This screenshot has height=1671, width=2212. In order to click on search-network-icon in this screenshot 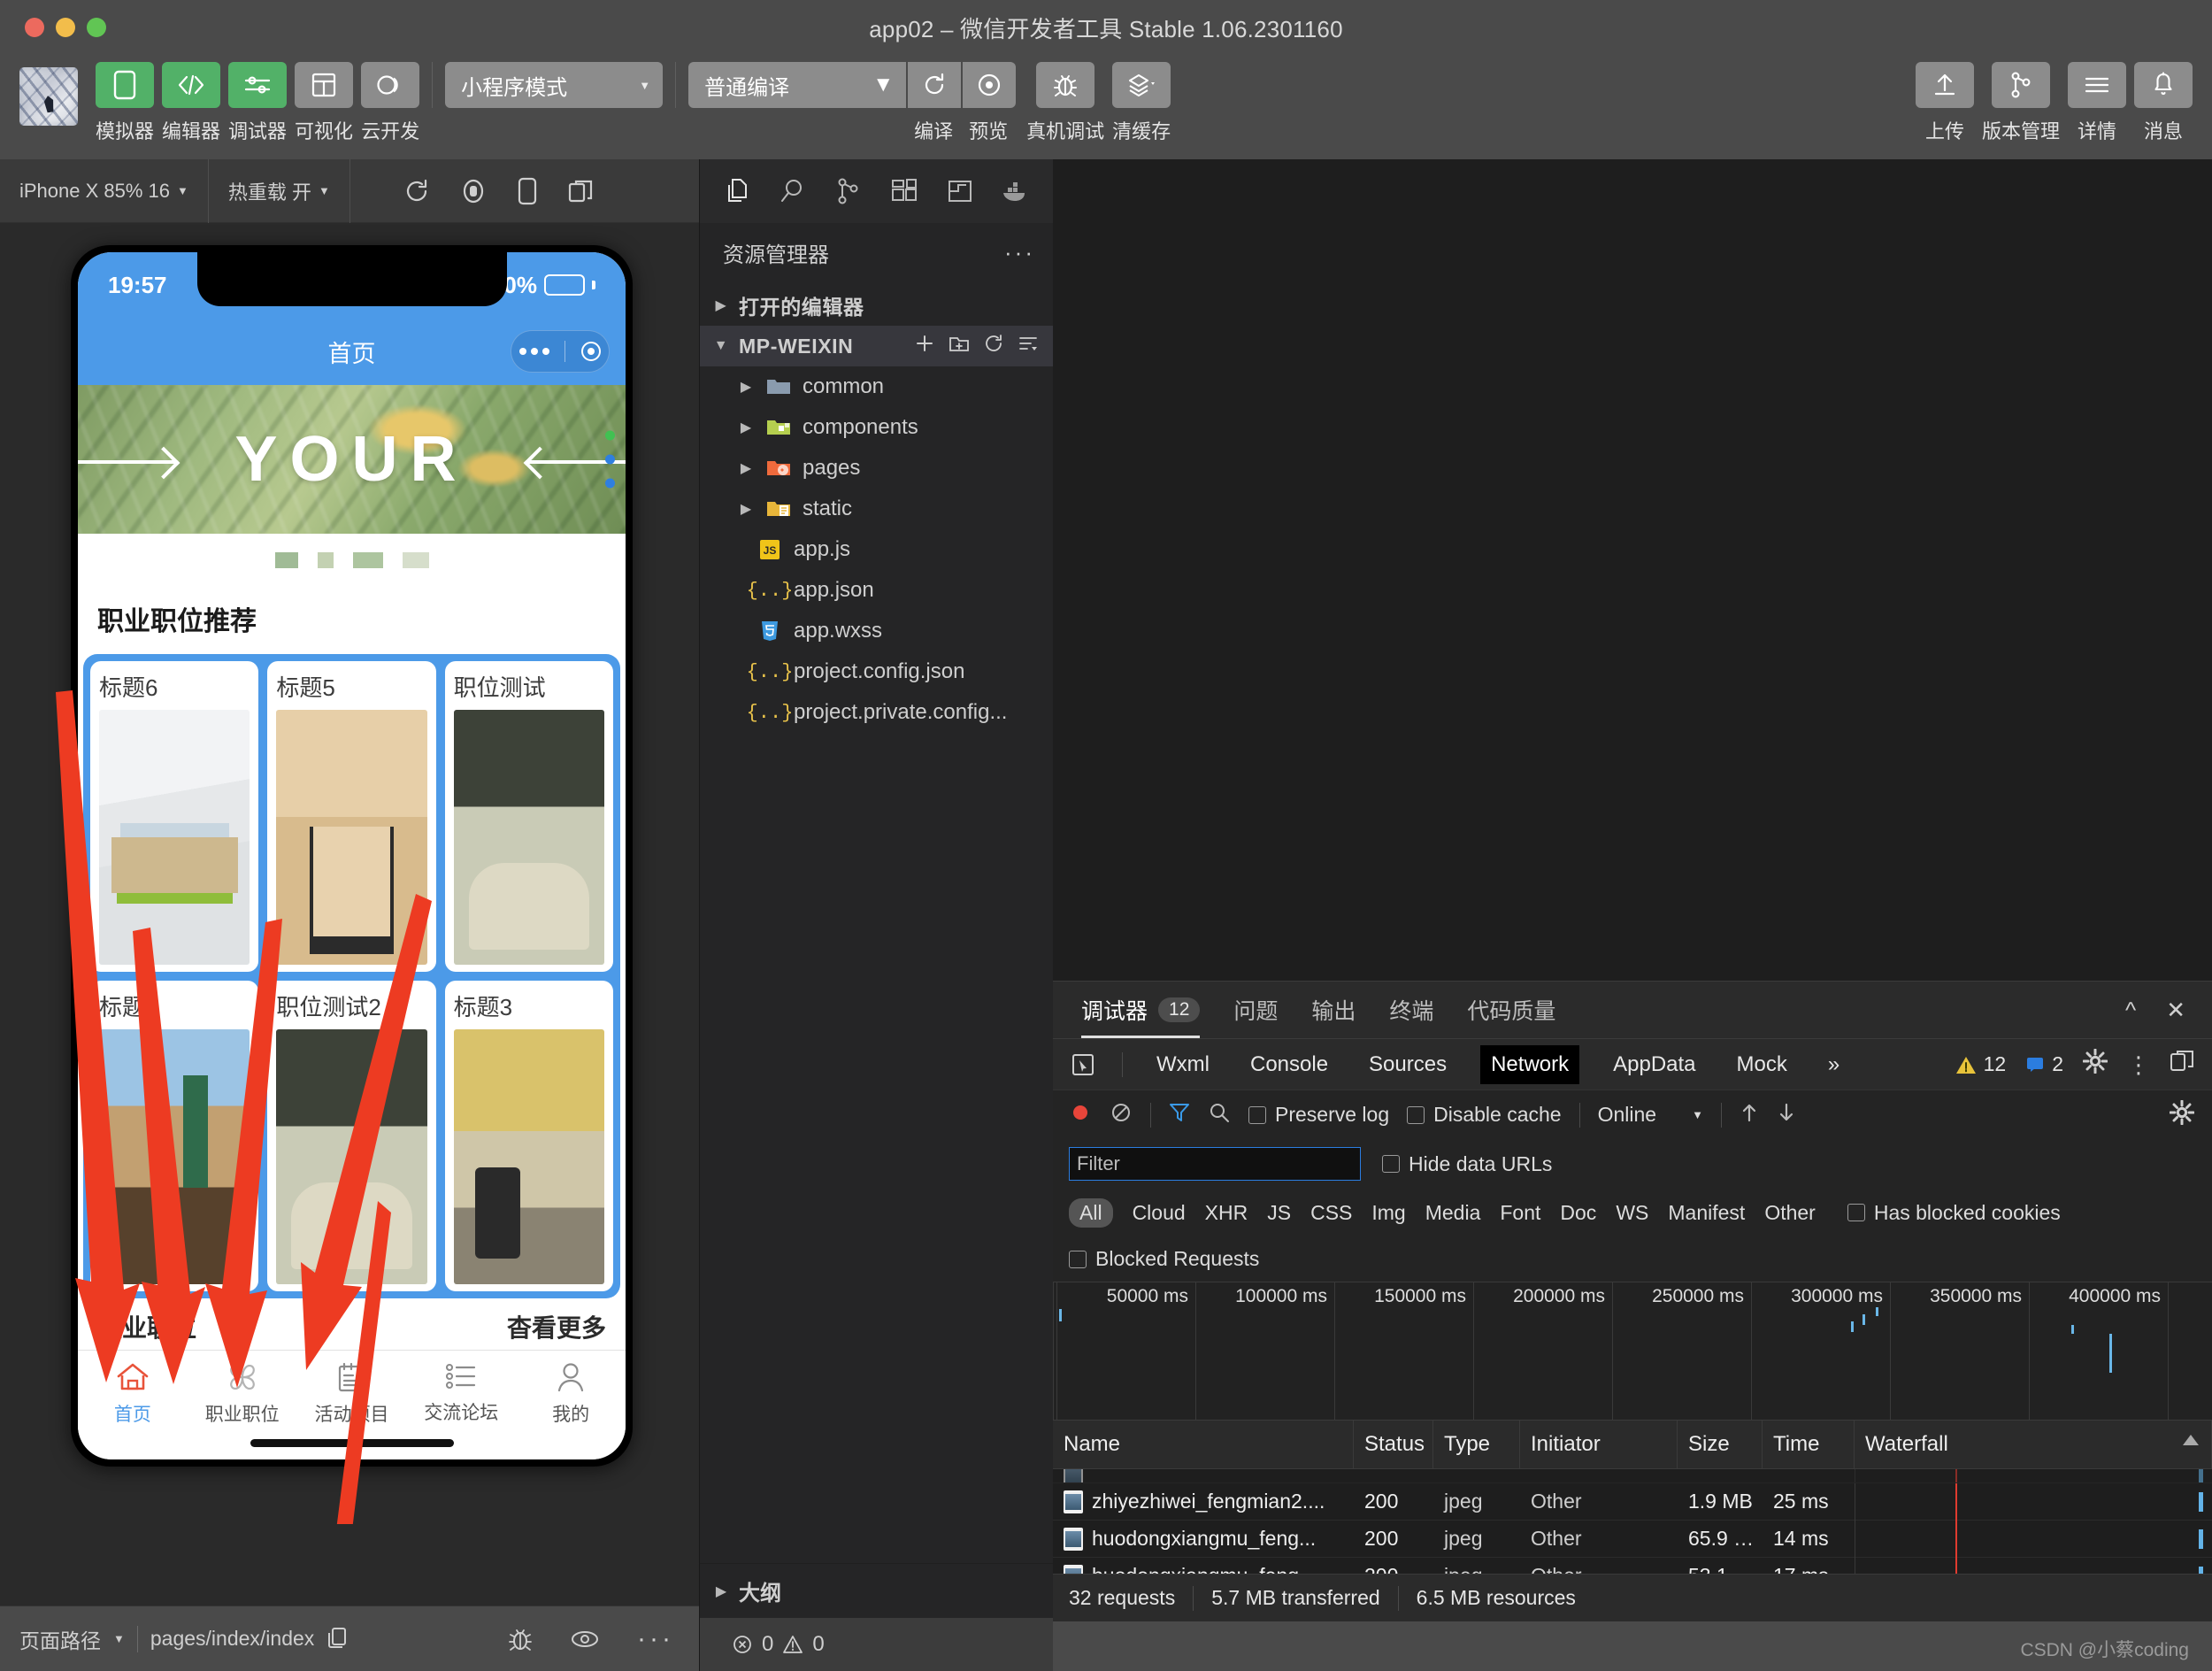, I will do `click(1220, 1115)`.